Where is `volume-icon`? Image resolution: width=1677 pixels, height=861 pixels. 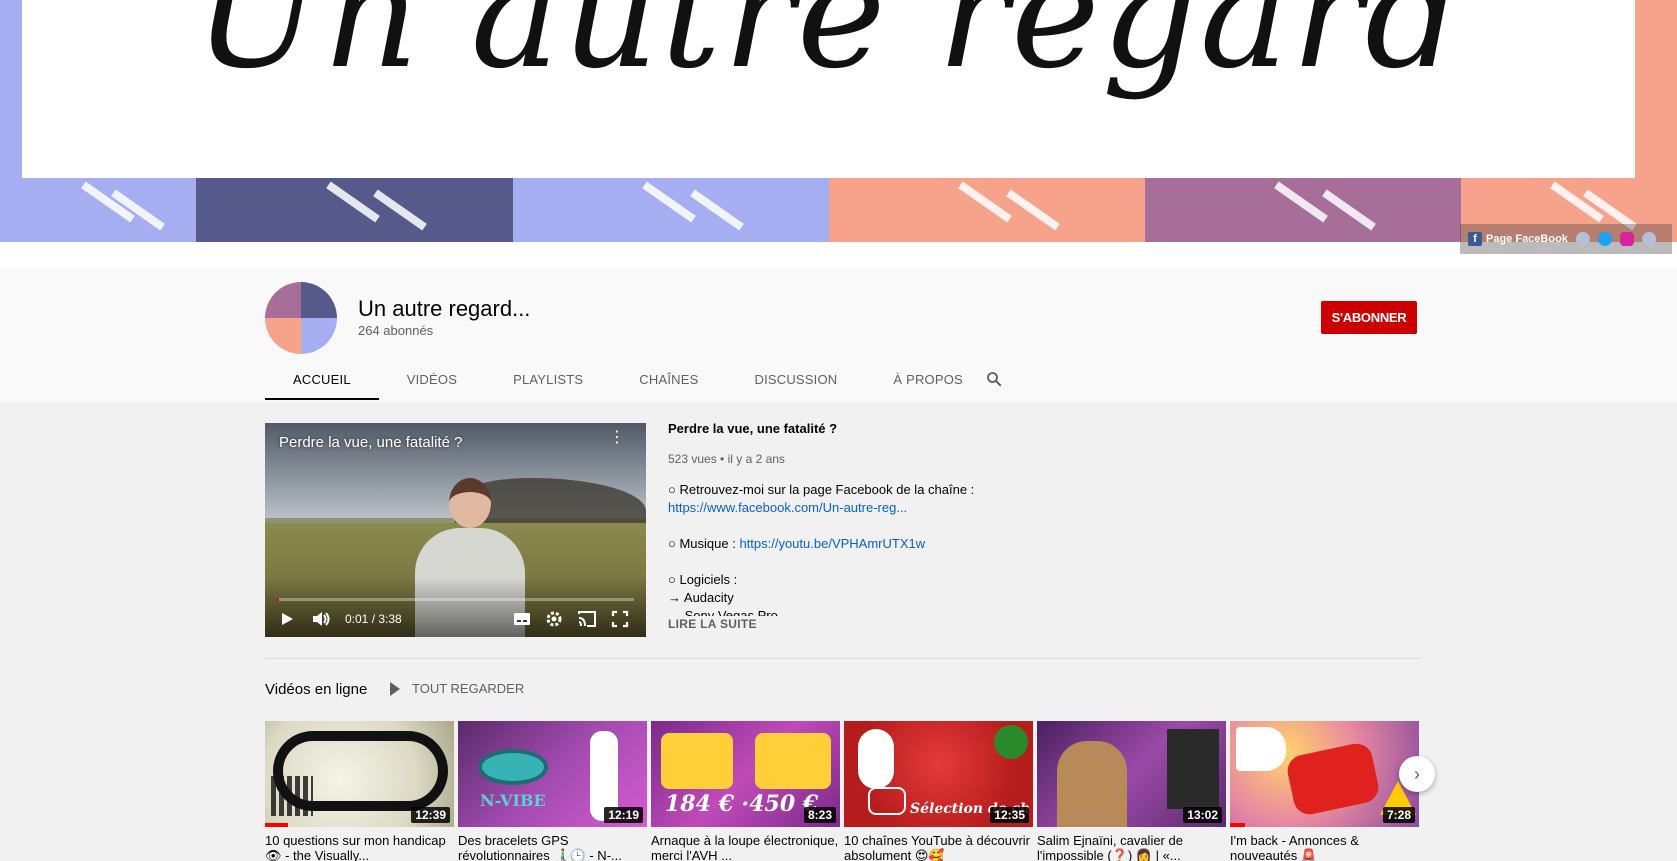 volume-icon is located at coordinates (321, 619).